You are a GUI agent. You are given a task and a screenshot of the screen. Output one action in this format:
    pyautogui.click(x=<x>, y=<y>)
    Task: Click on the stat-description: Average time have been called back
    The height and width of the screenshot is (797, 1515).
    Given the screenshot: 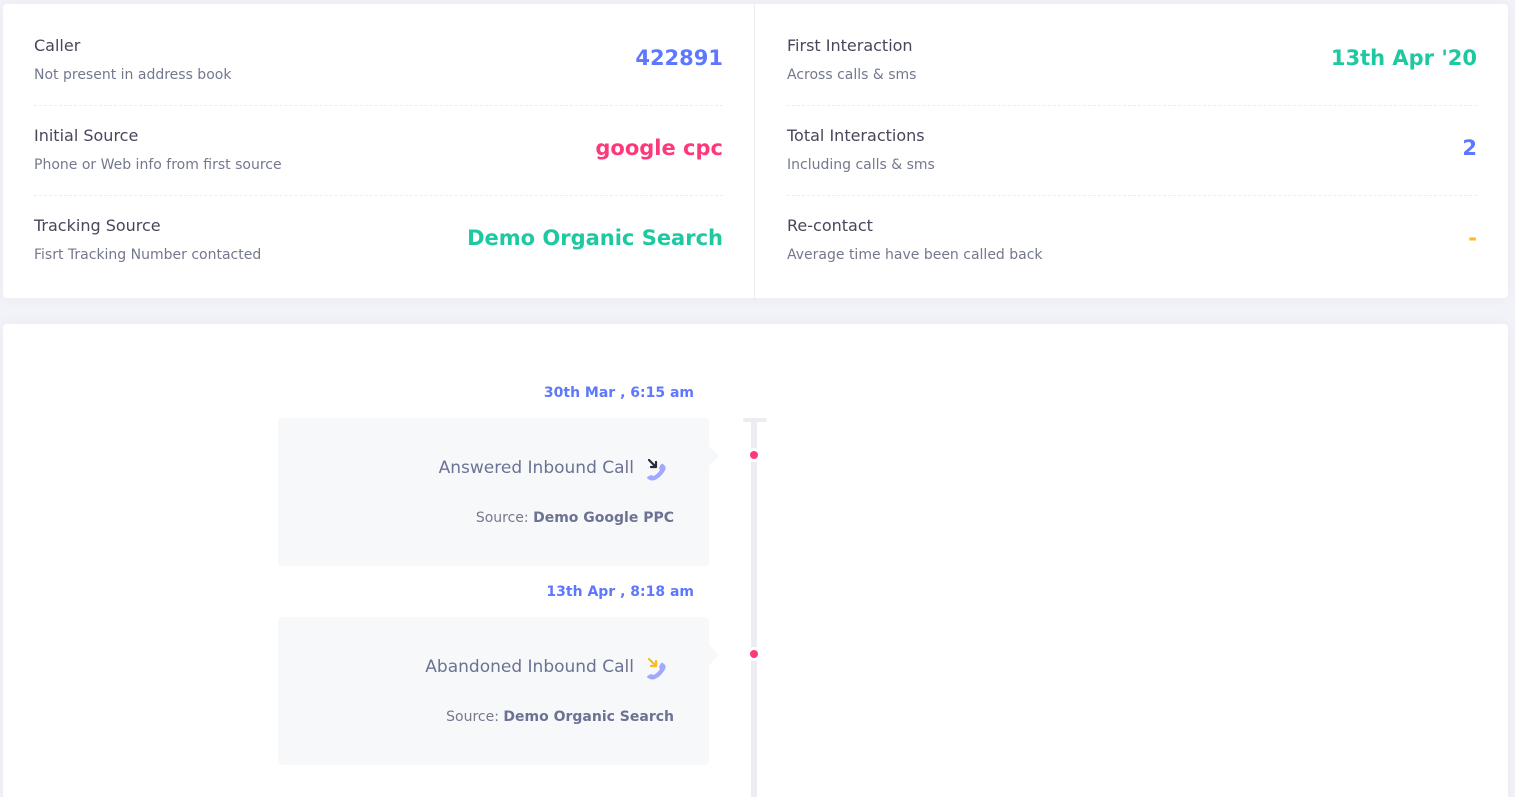 What is the action you would take?
    pyautogui.click(x=915, y=255)
    